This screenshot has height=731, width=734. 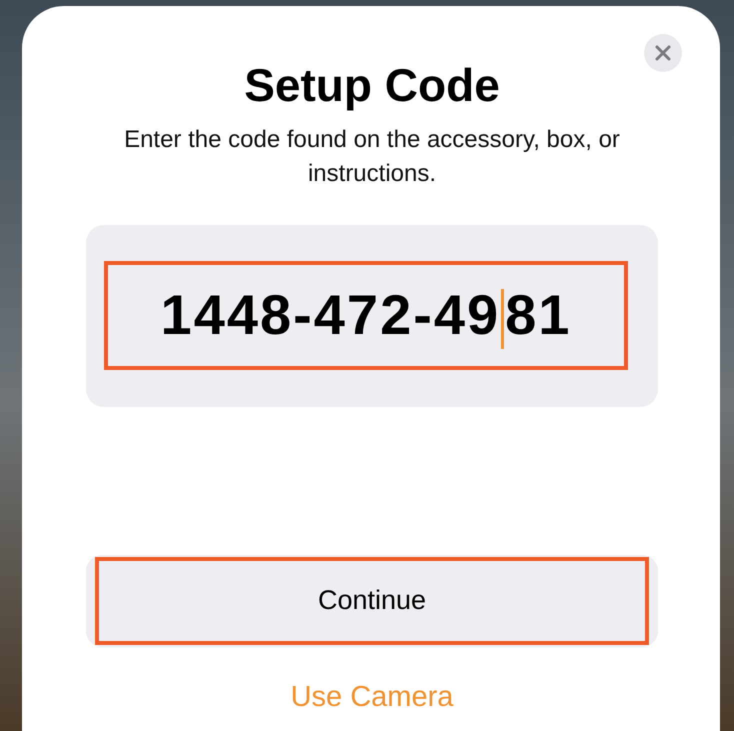 What do you see at coordinates (372, 600) in the screenshot?
I see `continue-button: Continue` at bounding box center [372, 600].